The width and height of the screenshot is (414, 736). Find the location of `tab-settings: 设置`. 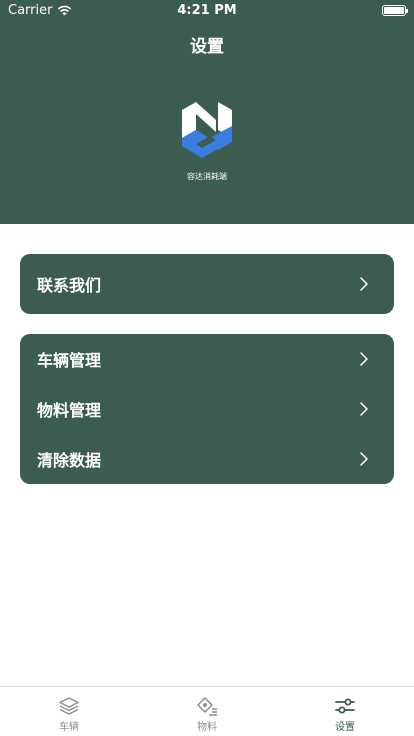

tab-settings: 设置 is located at coordinates (345, 711).